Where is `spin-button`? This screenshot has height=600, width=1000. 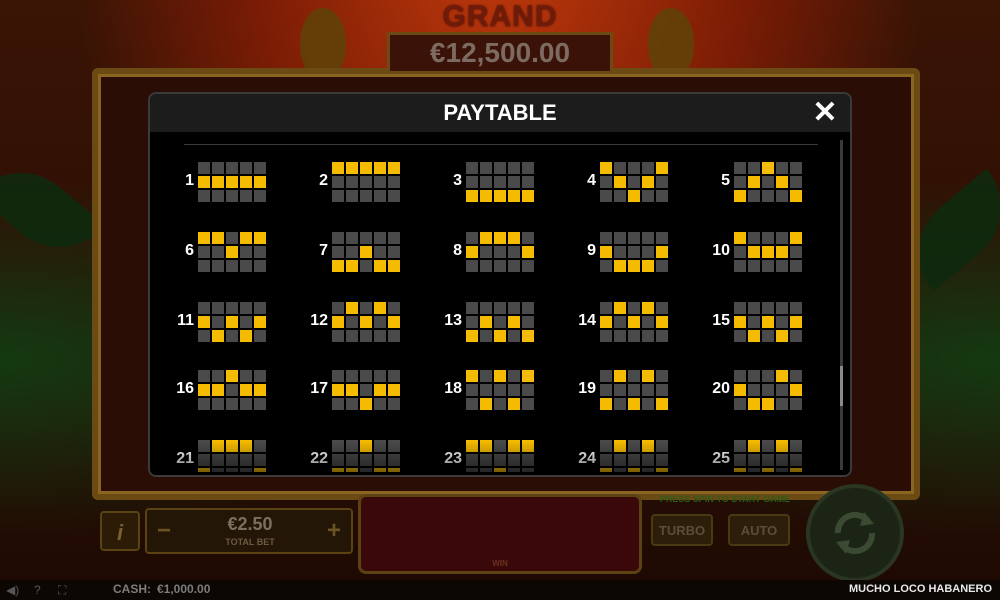 spin-button is located at coordinates (855, 533).